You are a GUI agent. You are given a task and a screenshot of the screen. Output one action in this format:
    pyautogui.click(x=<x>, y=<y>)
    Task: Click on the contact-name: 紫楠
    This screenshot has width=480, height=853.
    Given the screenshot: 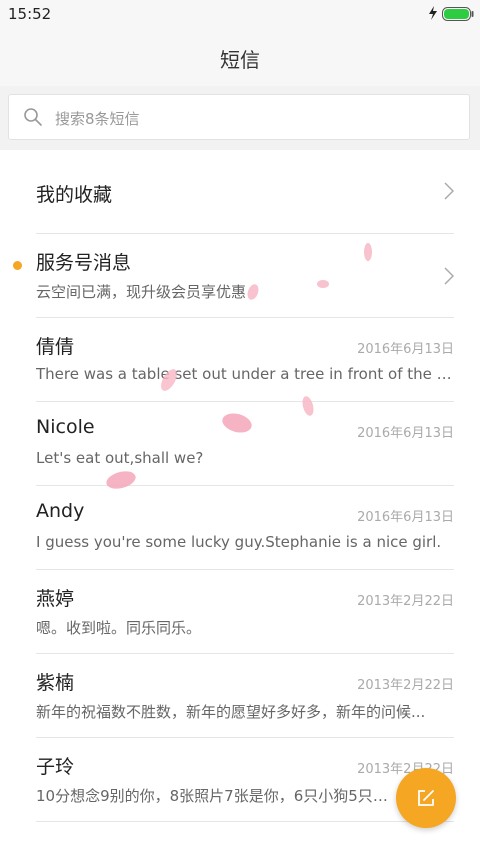 What is the action you would take?
    pyautogui.click(x=55, y=683)
    